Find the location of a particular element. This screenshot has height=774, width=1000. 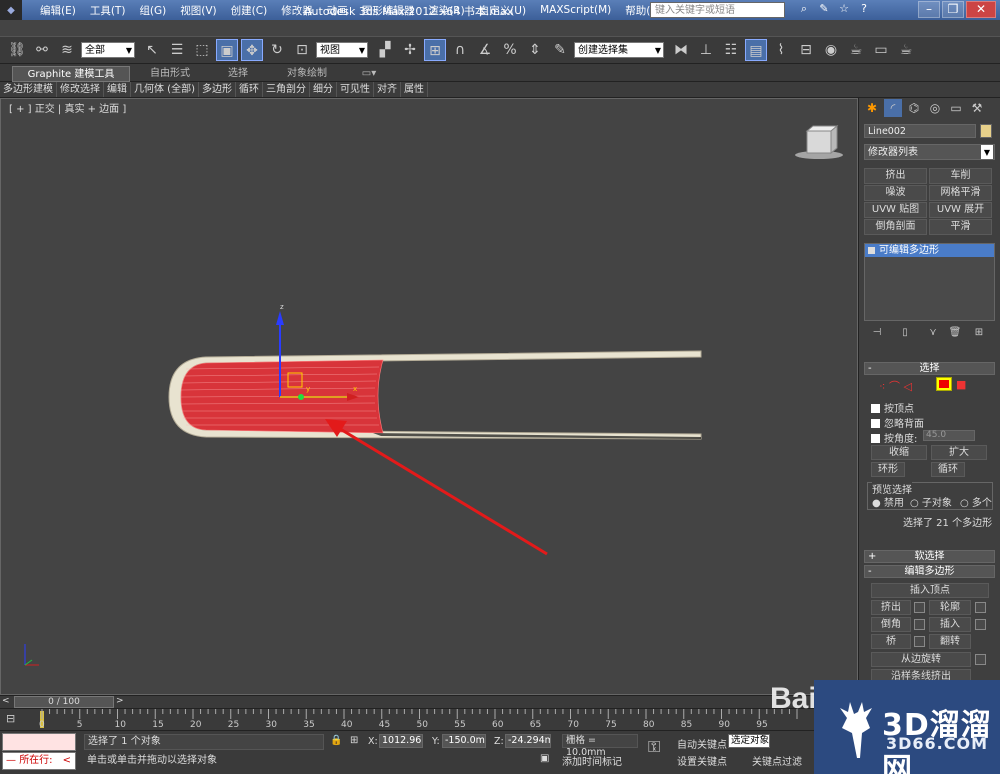

info-icon: ? is located at coordinates (864, 10).